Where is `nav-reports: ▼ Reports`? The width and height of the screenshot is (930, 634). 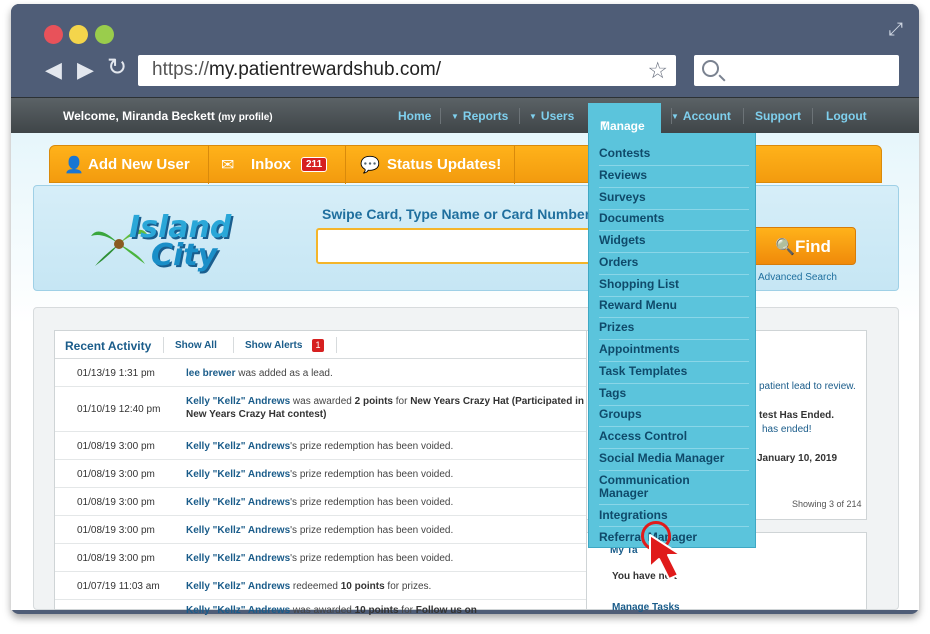 nav-reports: ▼ Reports is located at coordinates (479, 116).